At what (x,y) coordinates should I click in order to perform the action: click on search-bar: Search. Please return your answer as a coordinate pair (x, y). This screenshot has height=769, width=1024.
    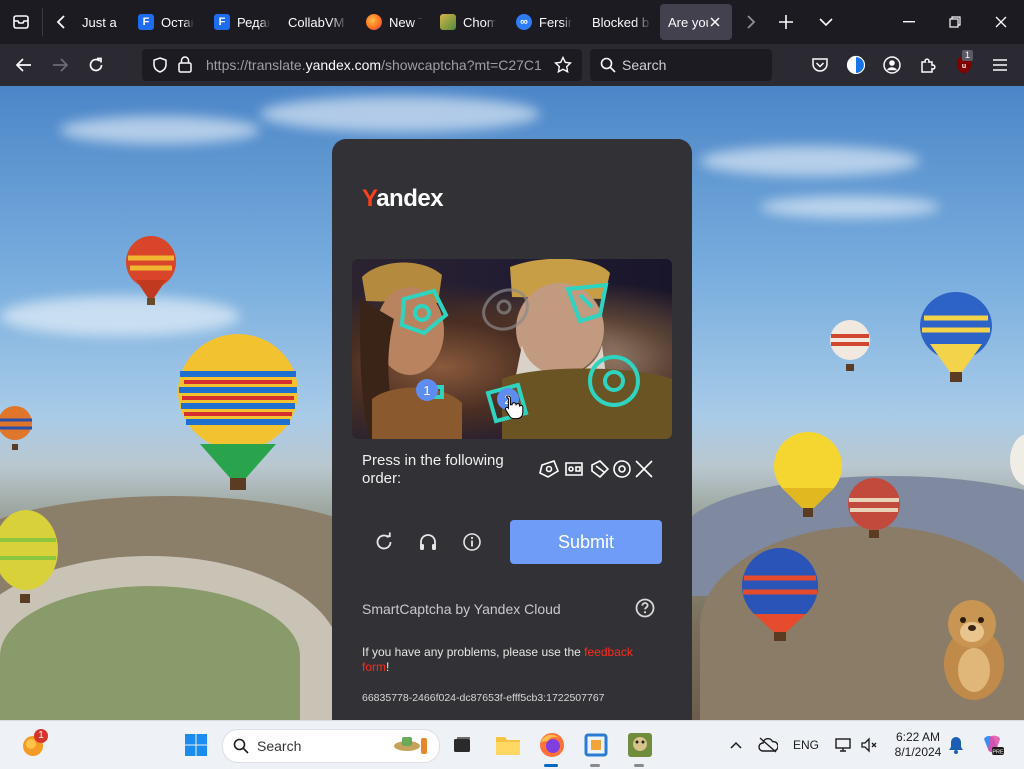
    Looking at the image, I should click on (681, 65).